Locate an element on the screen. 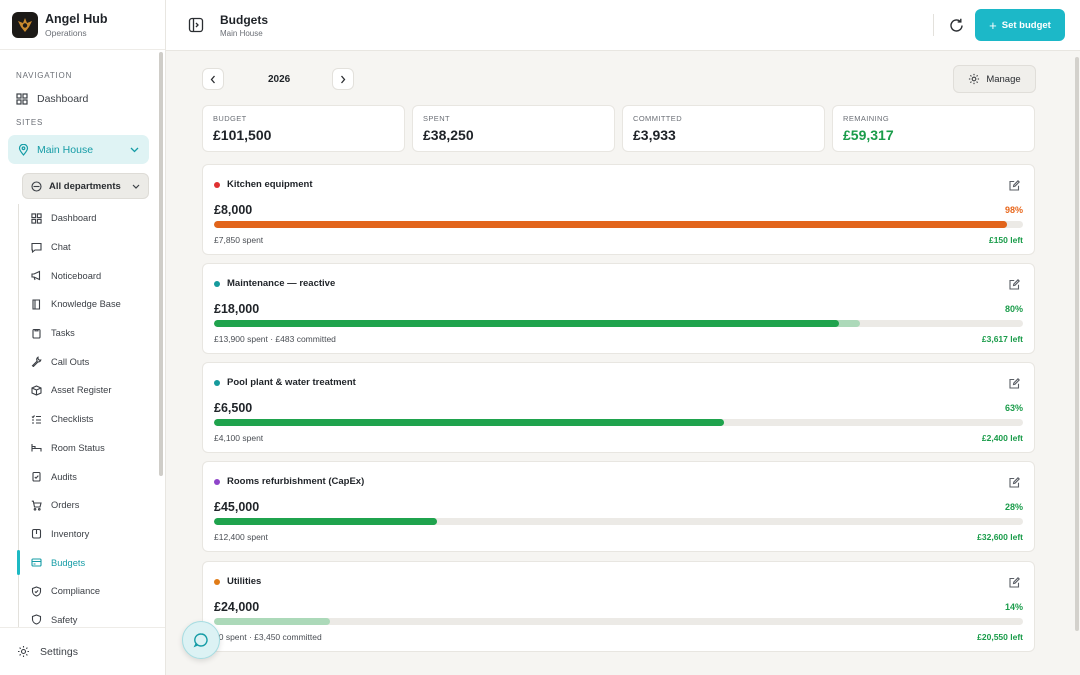  grid-icon is located at coordinates (22, 99).